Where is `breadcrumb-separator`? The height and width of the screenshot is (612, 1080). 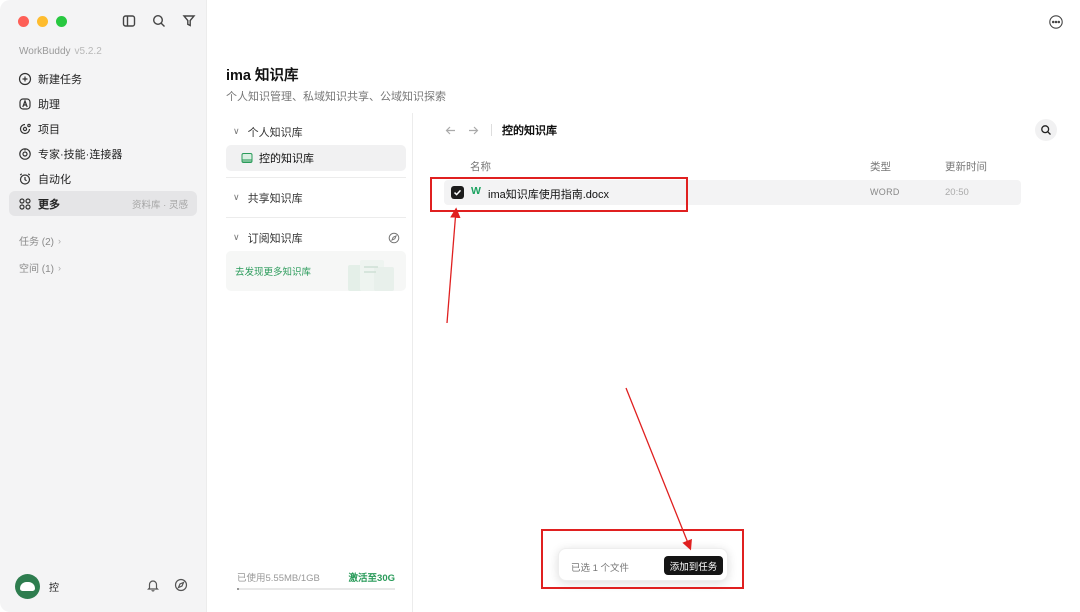
breadcrumb-separator is located at coordinates (491, 130).